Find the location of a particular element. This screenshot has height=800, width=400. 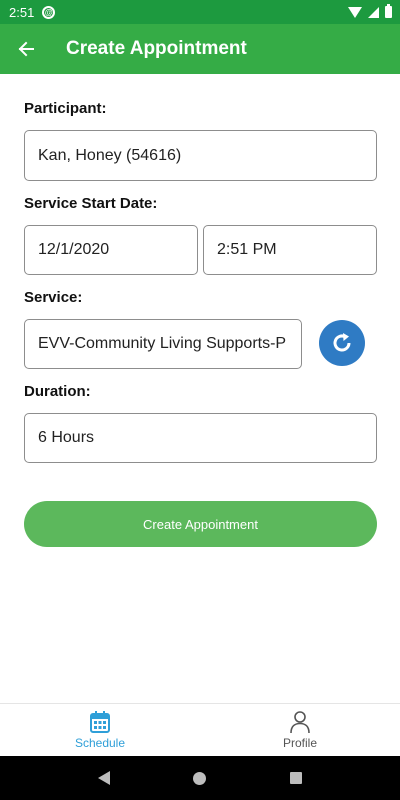

signal-icon is located at coordinates (373, 12).